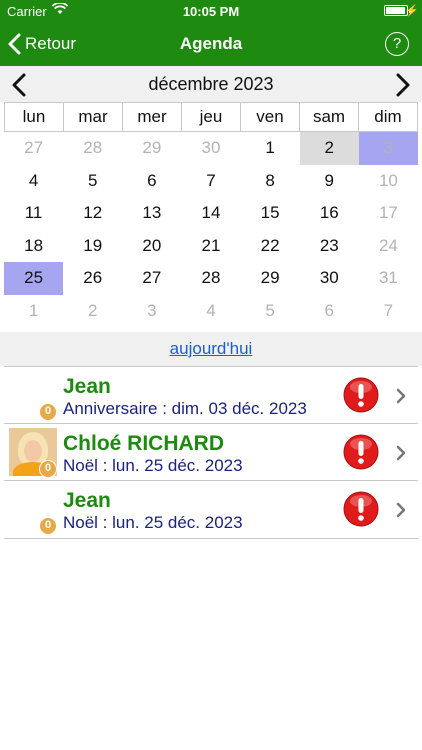  Describe the element at coordinates (329, 246) in the screenshot. I see `calendar-day: 23` at that location.